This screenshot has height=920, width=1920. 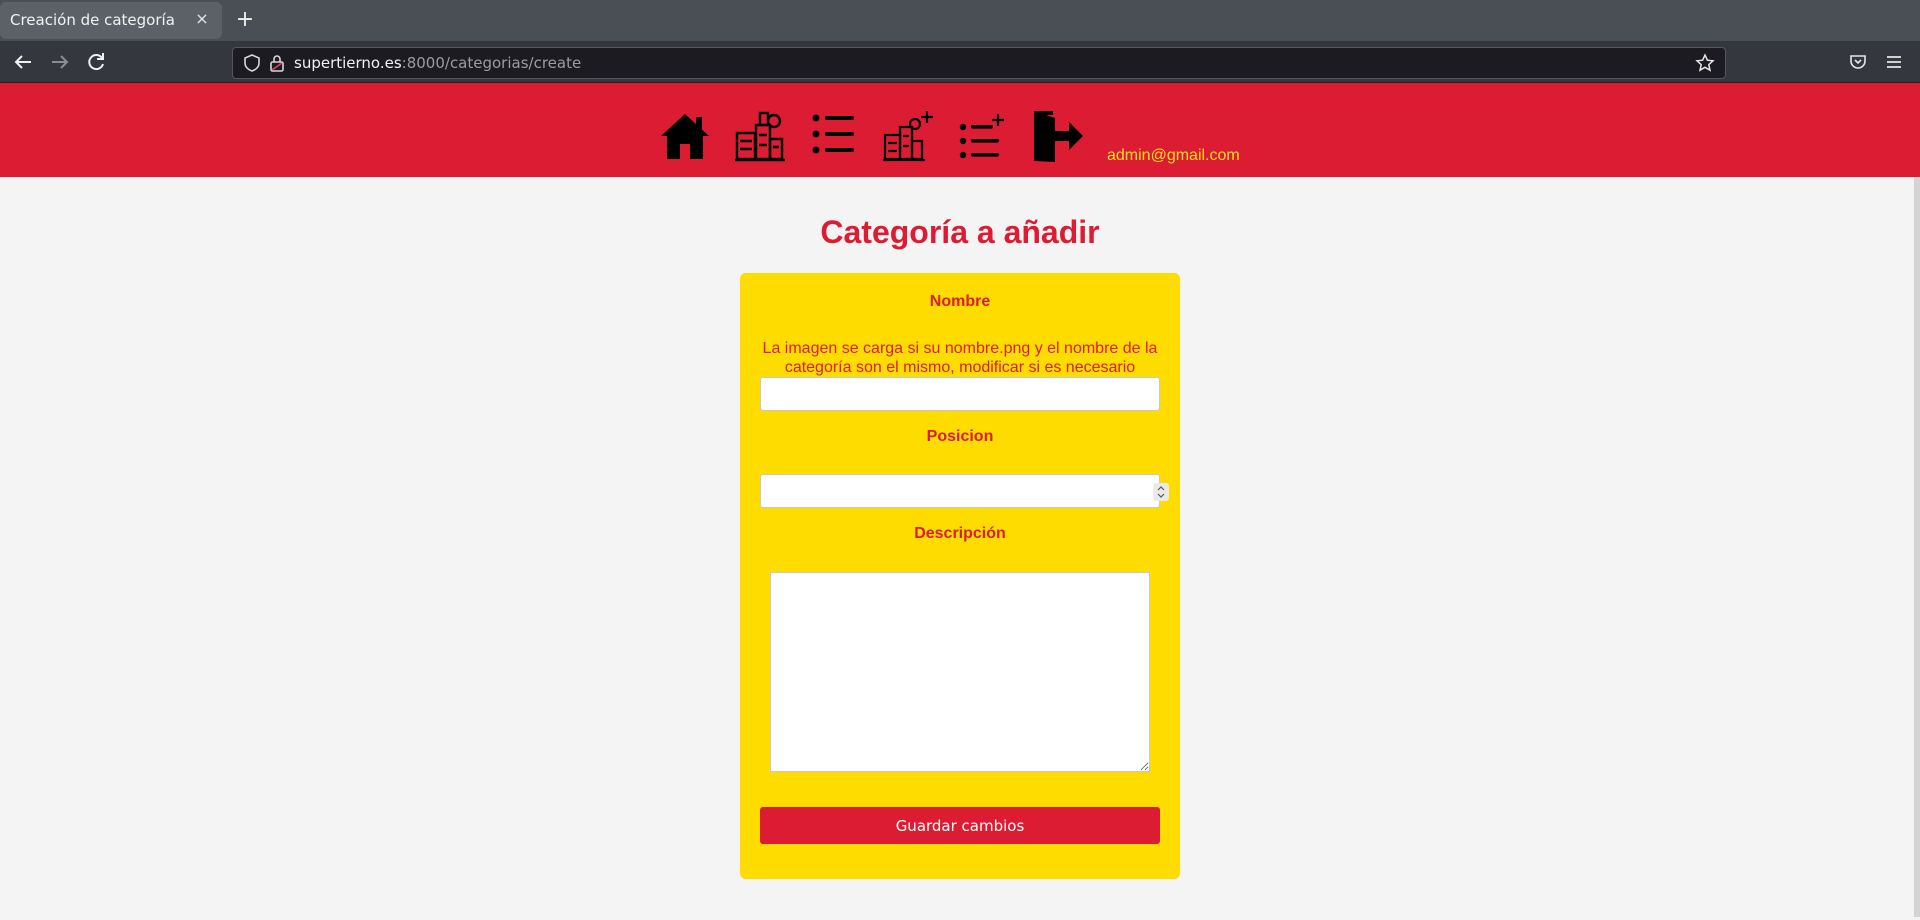 What do you see at coordinates (92, 20) in the screenshot?
I see `tab-title: Creación de categoría` at bounding box center [92, 20].